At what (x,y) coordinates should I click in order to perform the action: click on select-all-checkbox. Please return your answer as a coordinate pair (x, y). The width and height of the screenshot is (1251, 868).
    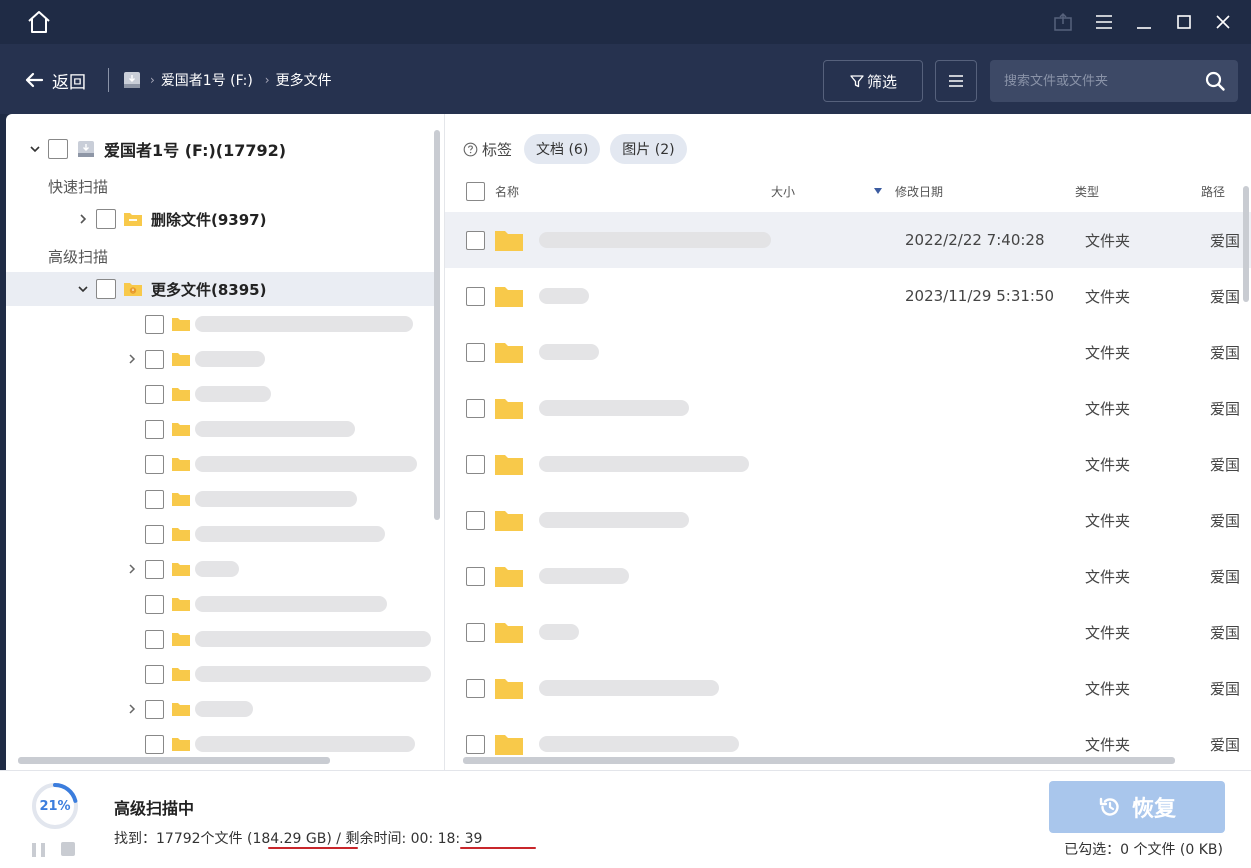
    Looking at the image, I should click on (475, 191).